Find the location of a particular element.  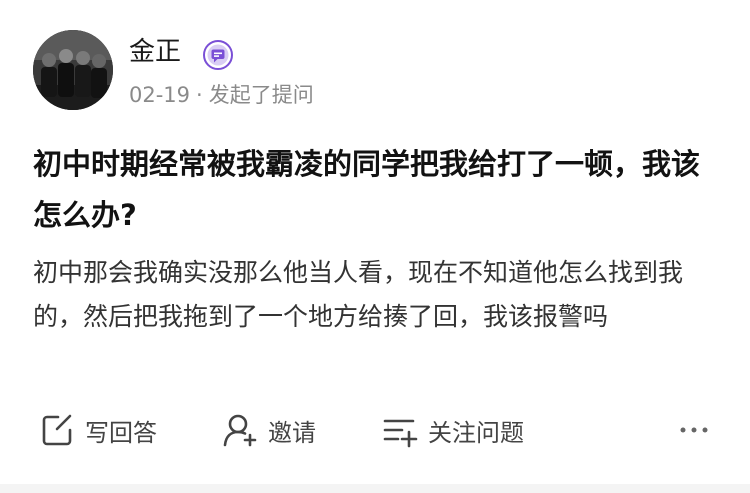

invite-button: 邀请 is located at coordinates (268, 430).